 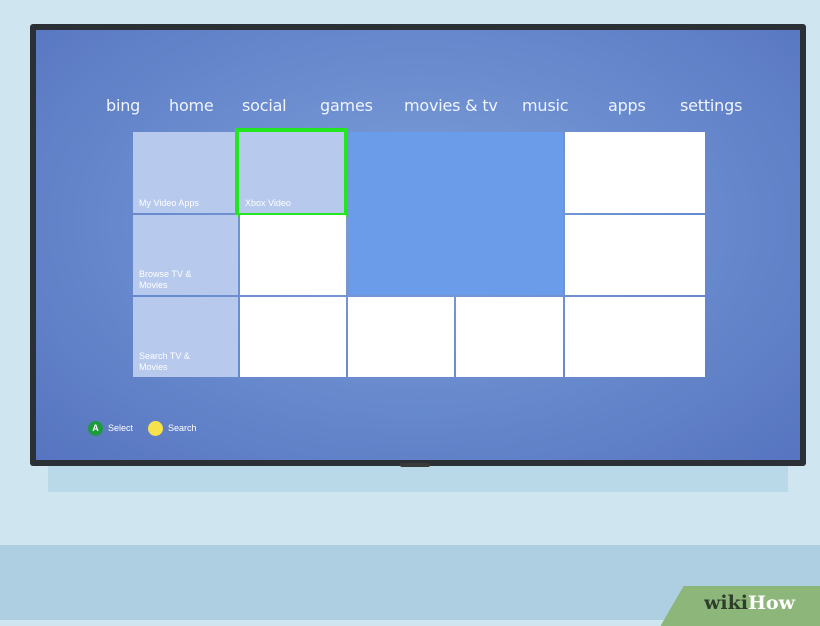 What do you see at coordinates (415, 465) in the screenshot?
I see `tv-stand` at bounding box center [415, 465].